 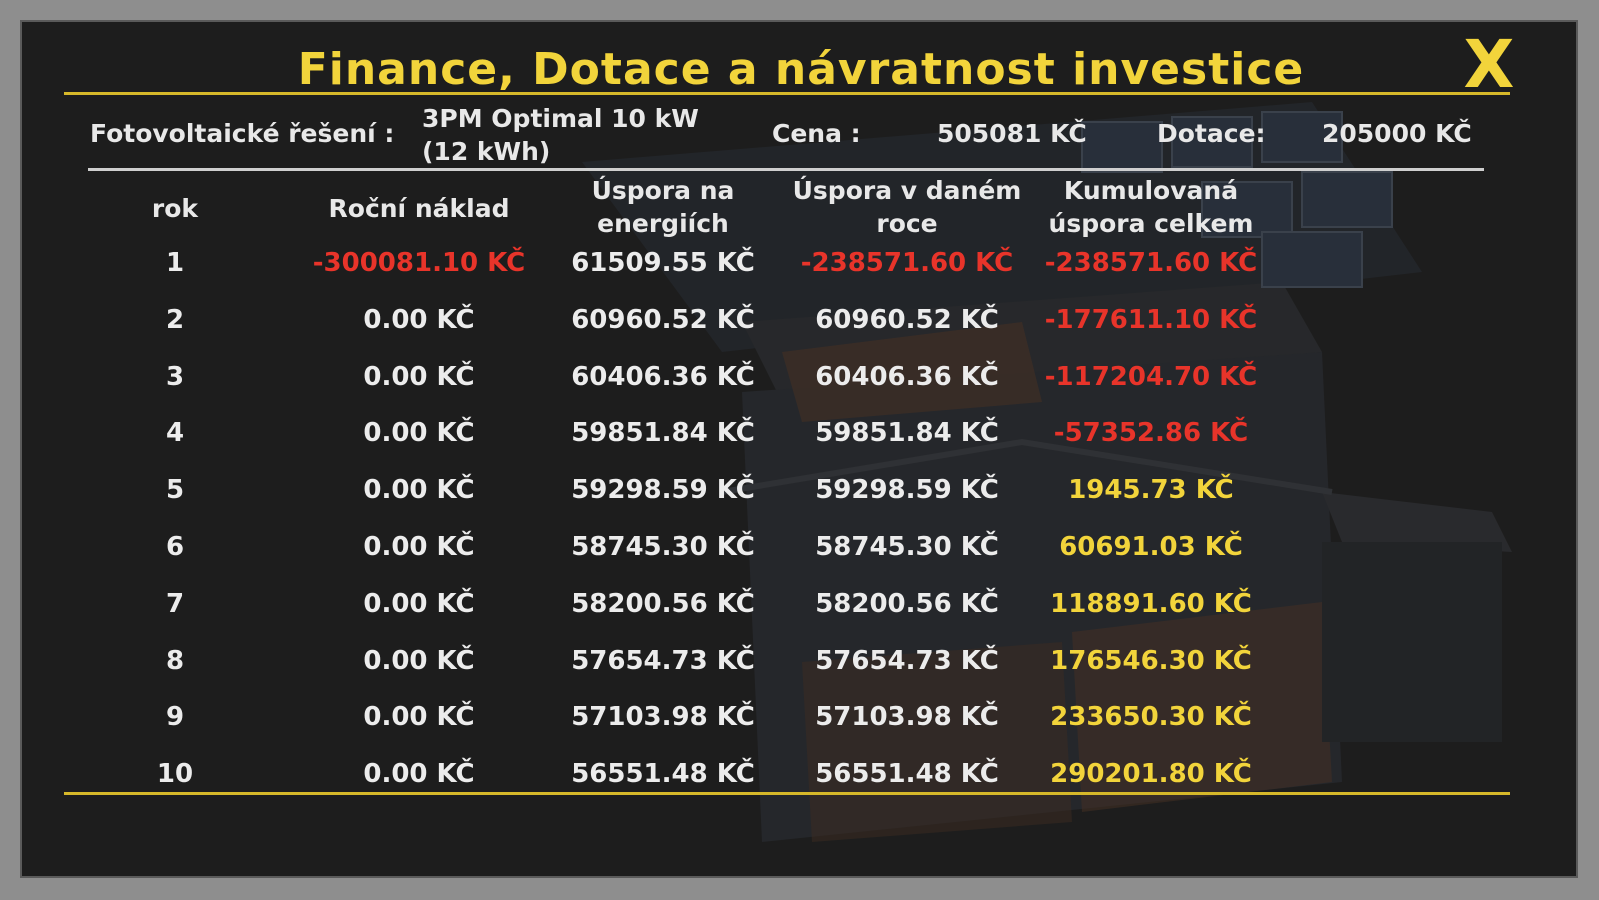 I want to click on header-energy-saving: Úspora na energiích, so click(x=663, y=207).